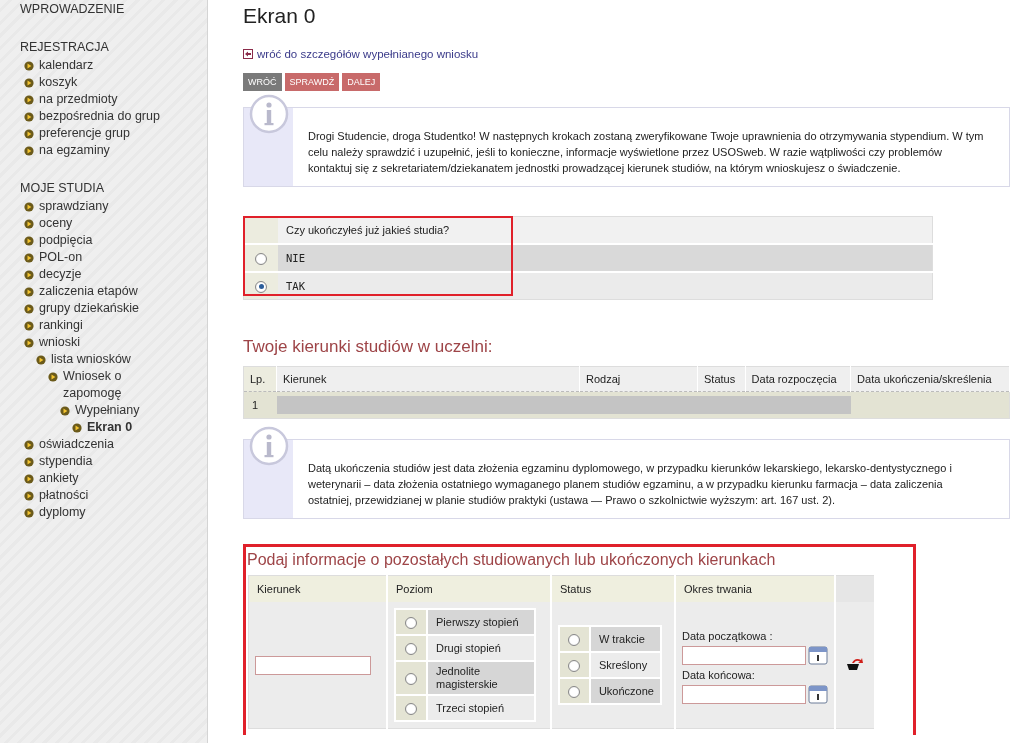  I want to click on nav-link: płatności, so click(64, 495).